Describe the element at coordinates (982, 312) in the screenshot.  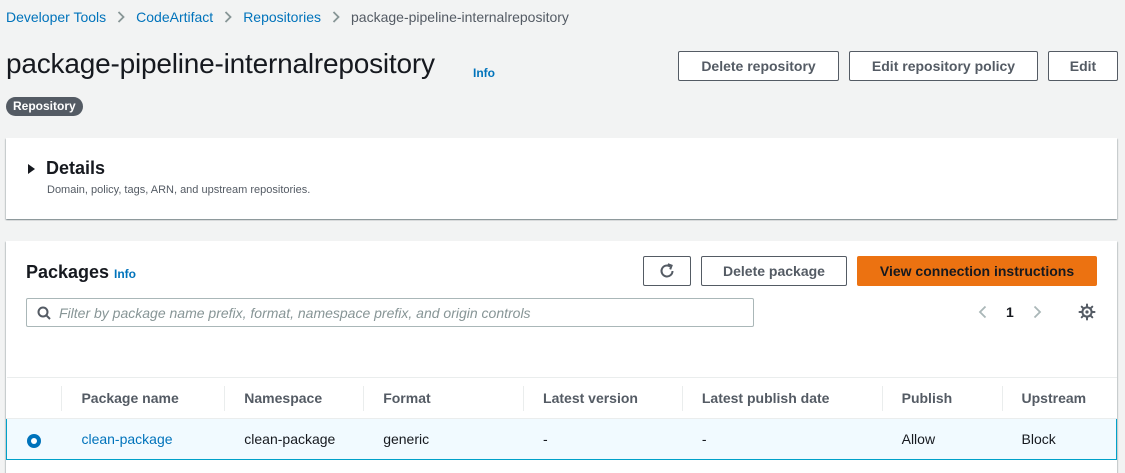
I see `previous-page-icon` at that location.